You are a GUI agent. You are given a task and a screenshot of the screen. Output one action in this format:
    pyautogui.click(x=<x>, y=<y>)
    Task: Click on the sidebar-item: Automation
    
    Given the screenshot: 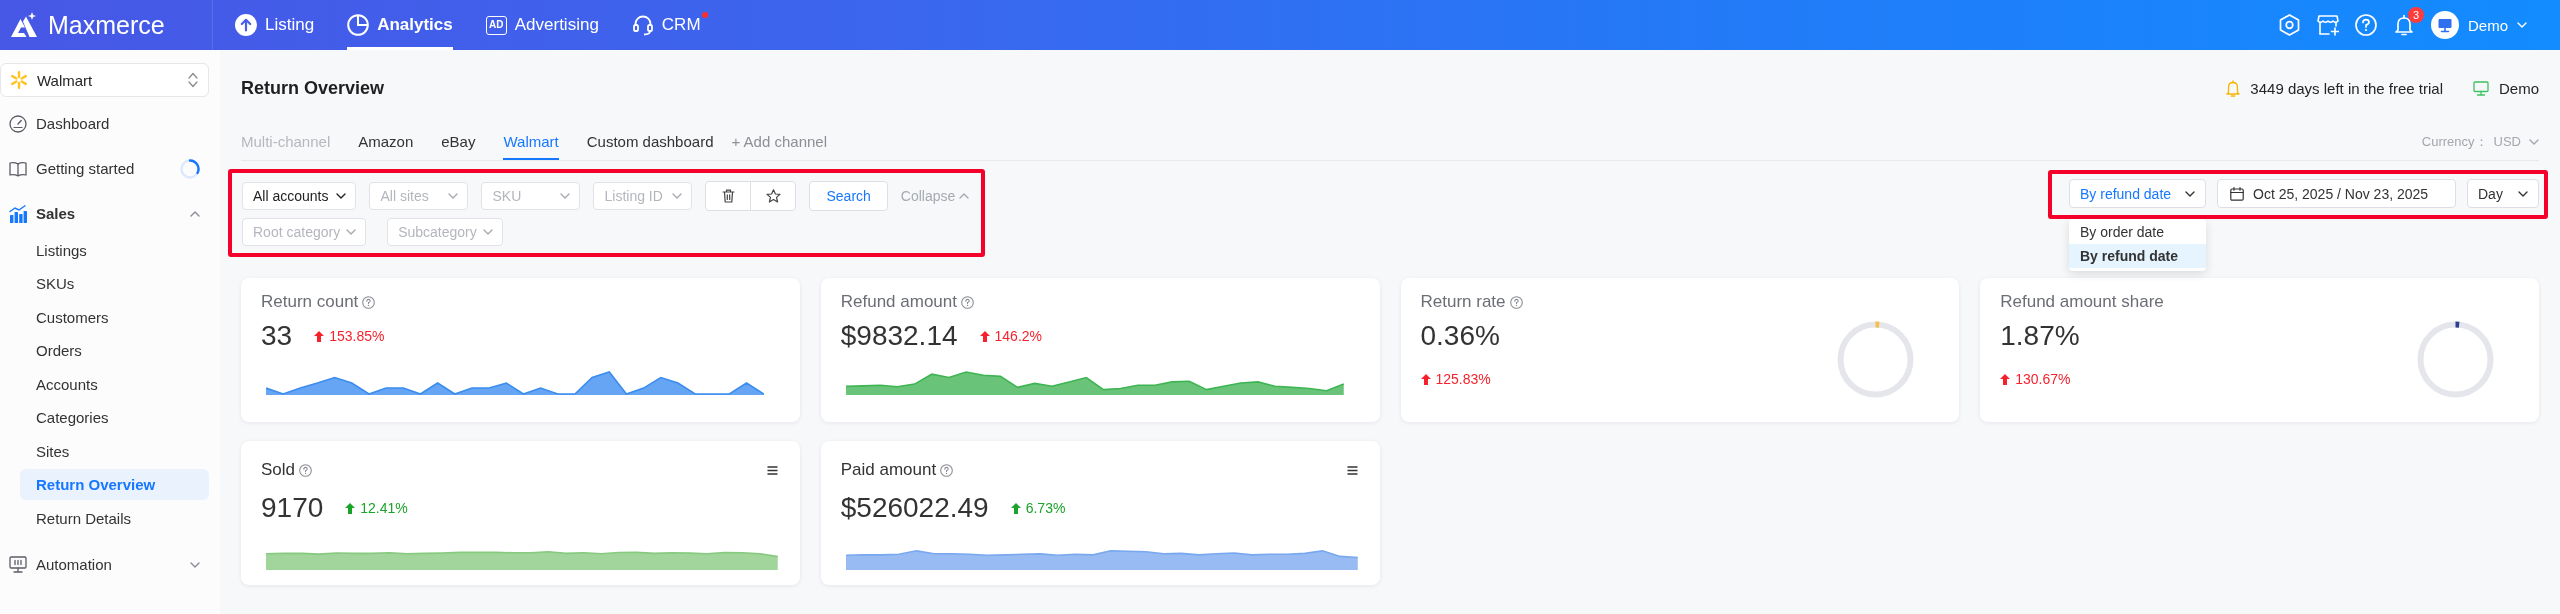 What is the action you would take?
    pyautogui.click(x=104, y=564)
    